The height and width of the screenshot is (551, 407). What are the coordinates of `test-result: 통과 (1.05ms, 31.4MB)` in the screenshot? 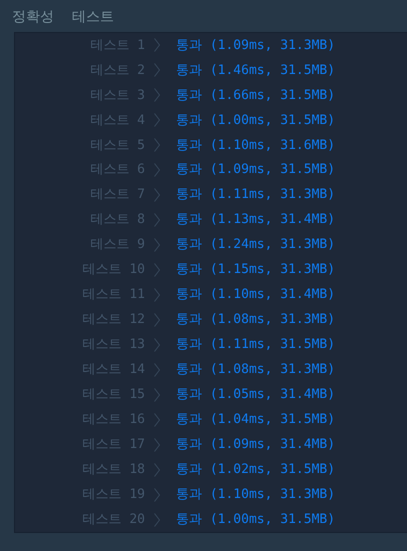 It's located at (256, 395).